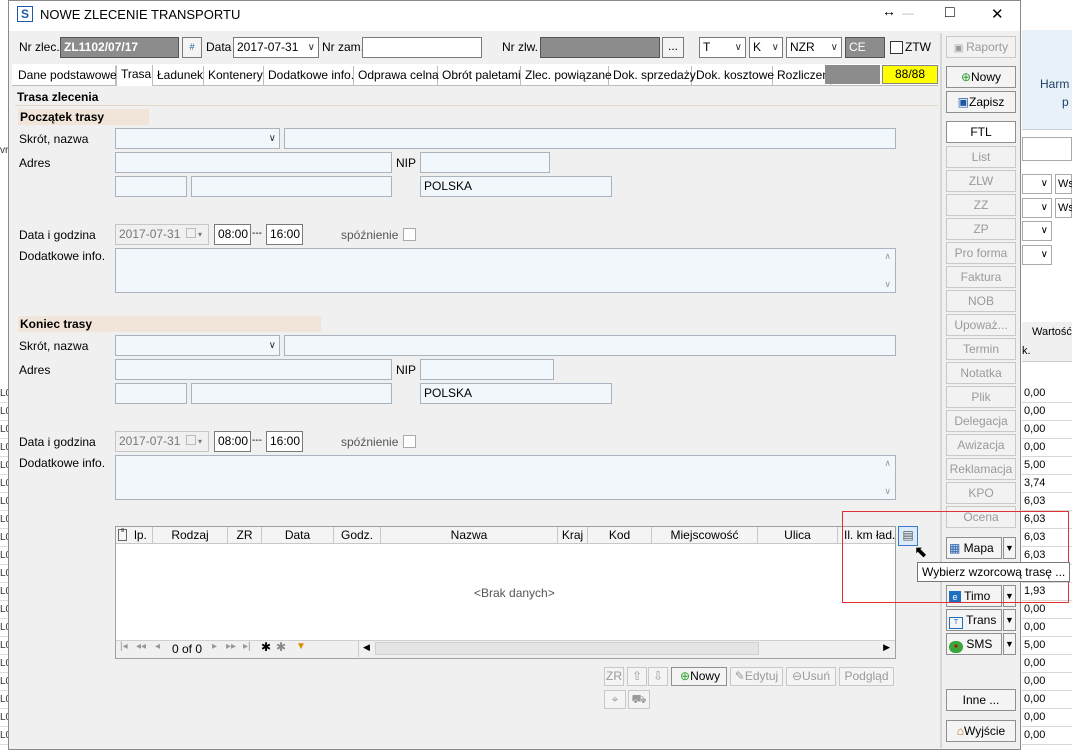 Image resolution: width=1072 pixels, height=750 pixels. Describe the element at coordinates (981, 157) in the screenshot. I see `list-button: List` at that location.